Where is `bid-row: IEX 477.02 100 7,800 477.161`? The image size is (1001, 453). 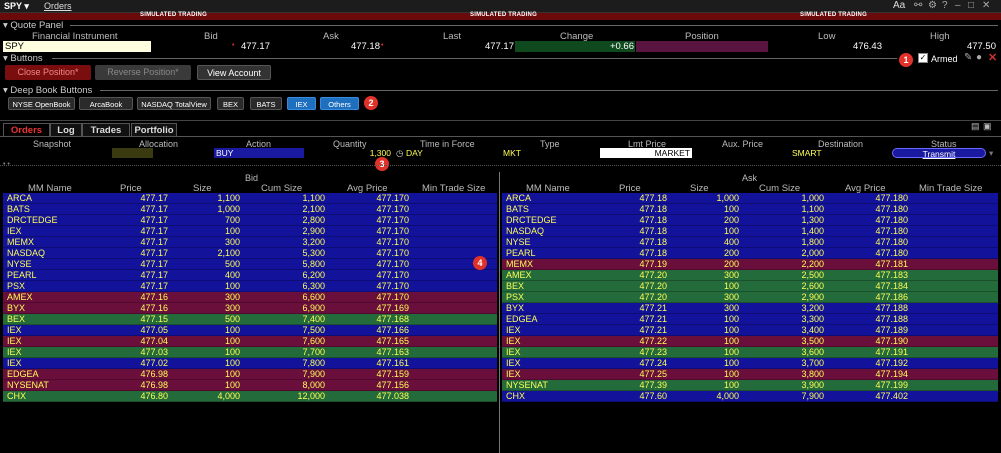 bid-row: IEX 477.02 100 7,800 477.161 is located at coordinates (250, 363).